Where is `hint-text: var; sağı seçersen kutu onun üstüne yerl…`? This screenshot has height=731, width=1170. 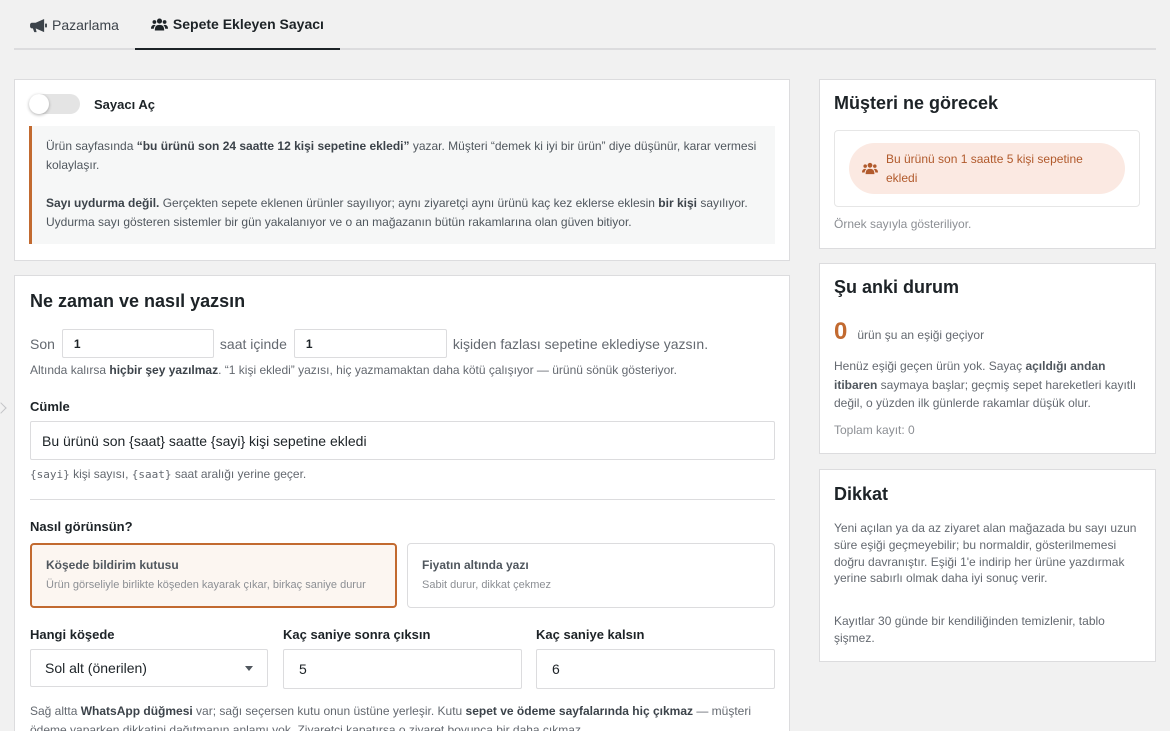 hint-text: var; sağı seçersen kutu onun üstüne yerl… is located at coordinates (329, 711).